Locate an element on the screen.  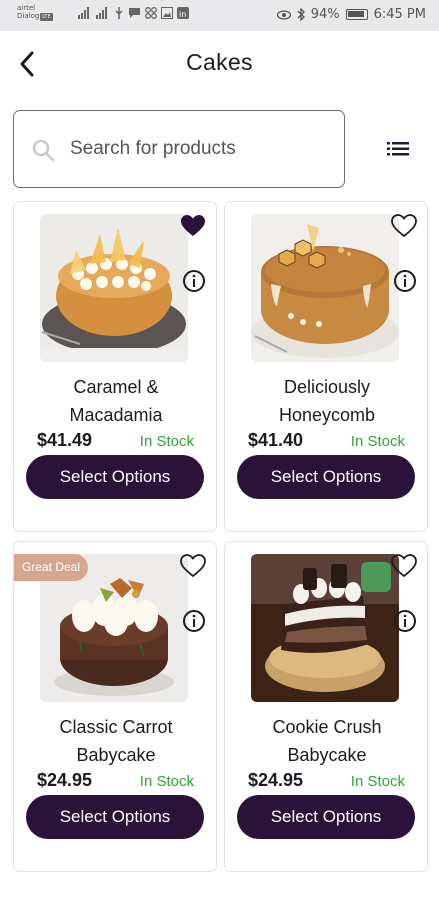
product-name: Deliciously Honeycomb is located at coordinates (327, 401).